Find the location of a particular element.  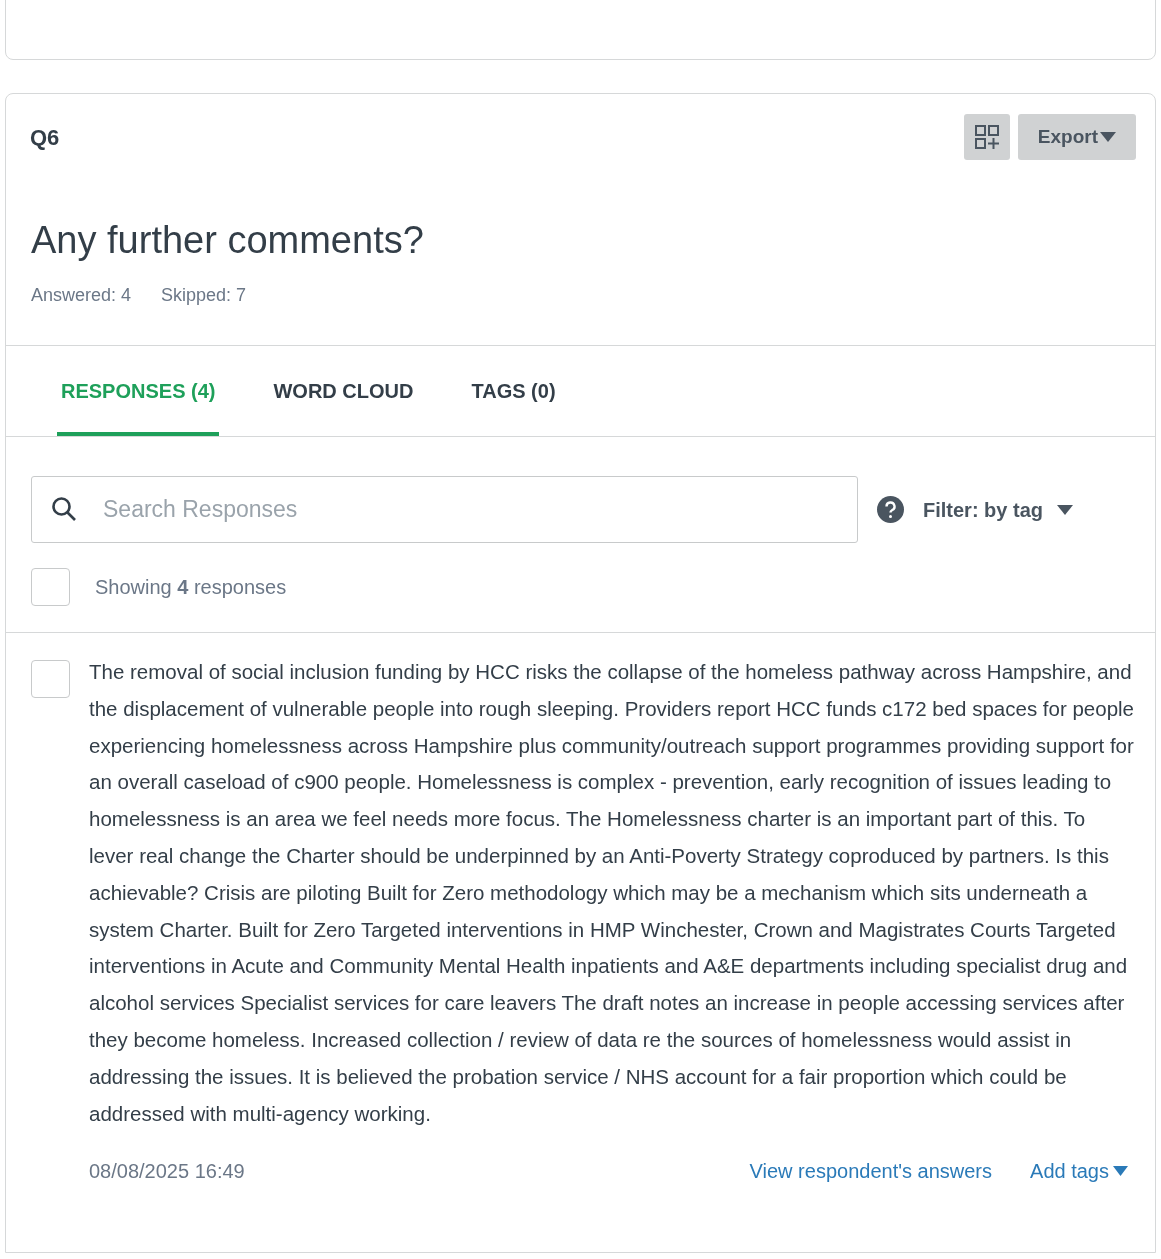

filter-dropdown: Filter: by tag is located at coordinates (998, 509).